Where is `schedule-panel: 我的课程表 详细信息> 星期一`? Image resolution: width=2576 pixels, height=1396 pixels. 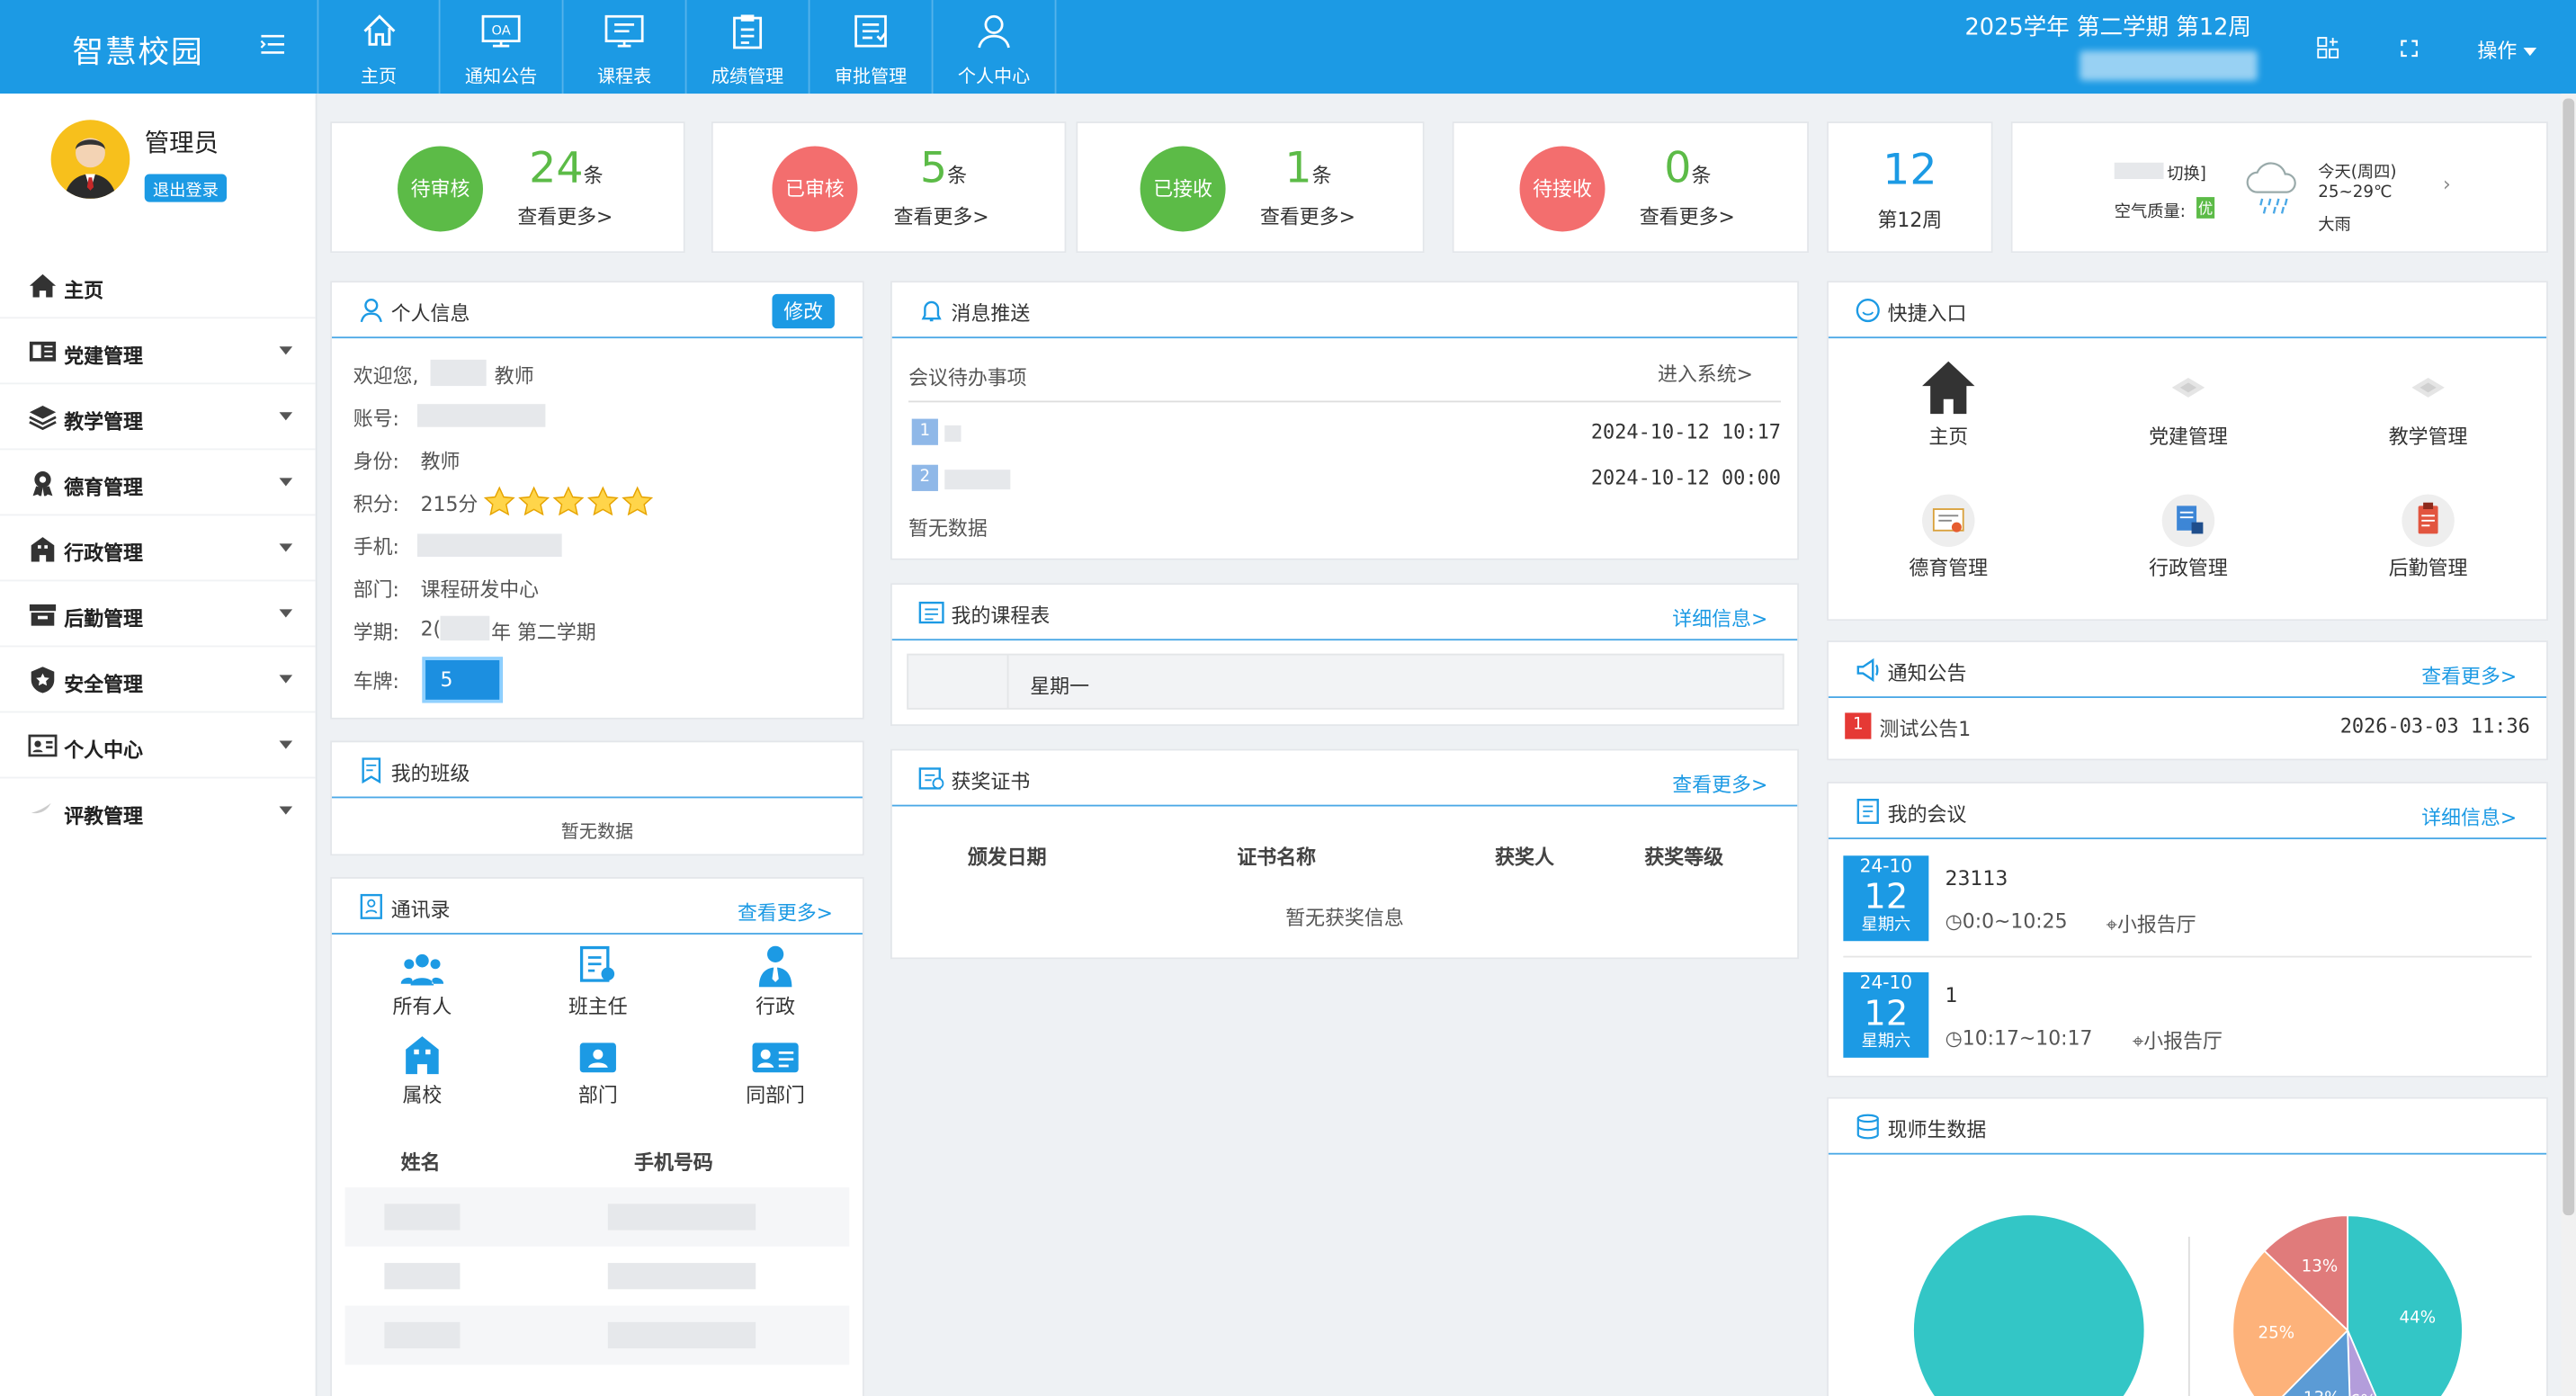 schedule-panel: 我的课程表 详细信息> 星期一 is located at coordinates (1345, 655).